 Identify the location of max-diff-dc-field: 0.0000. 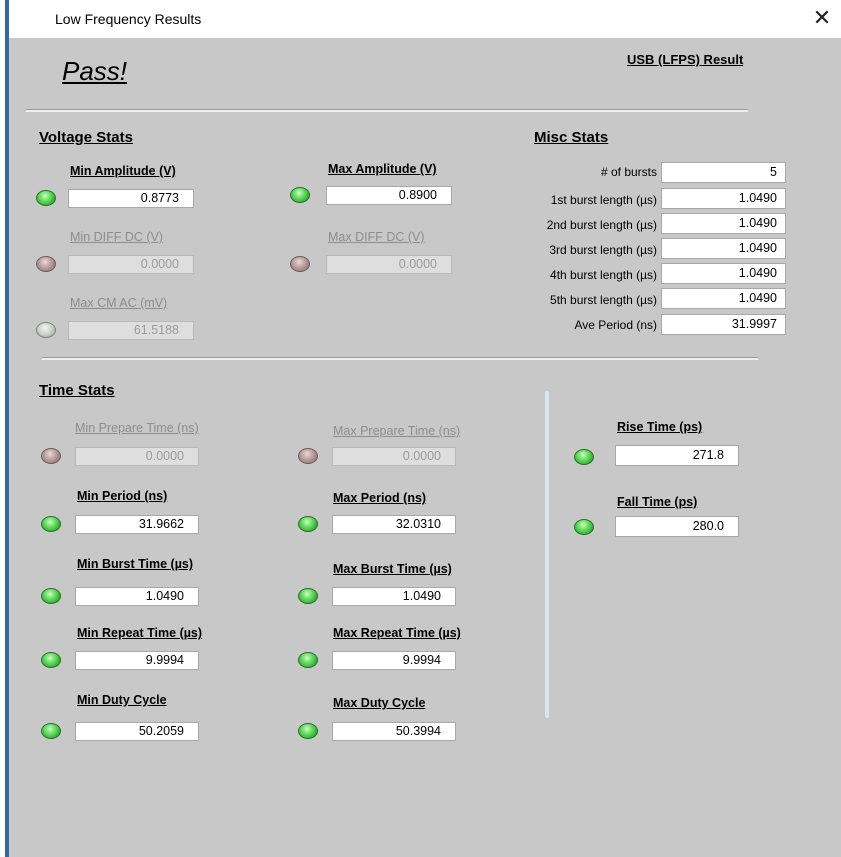
(389, 264).